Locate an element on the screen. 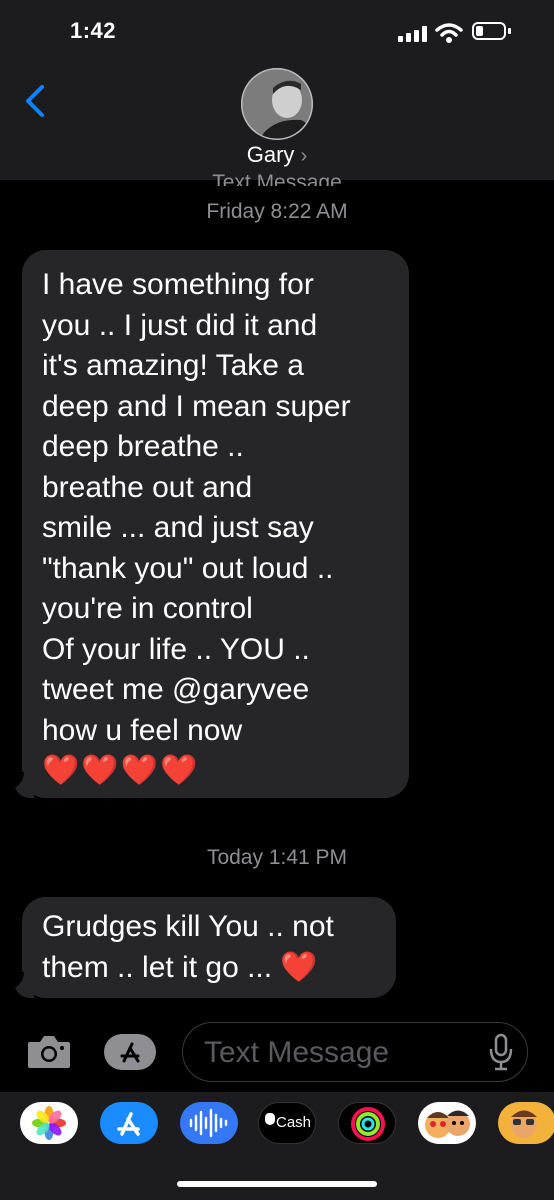 The height and width of the screenshot is (1200, 554). camera-icon is located at coordinates (49, 1052).